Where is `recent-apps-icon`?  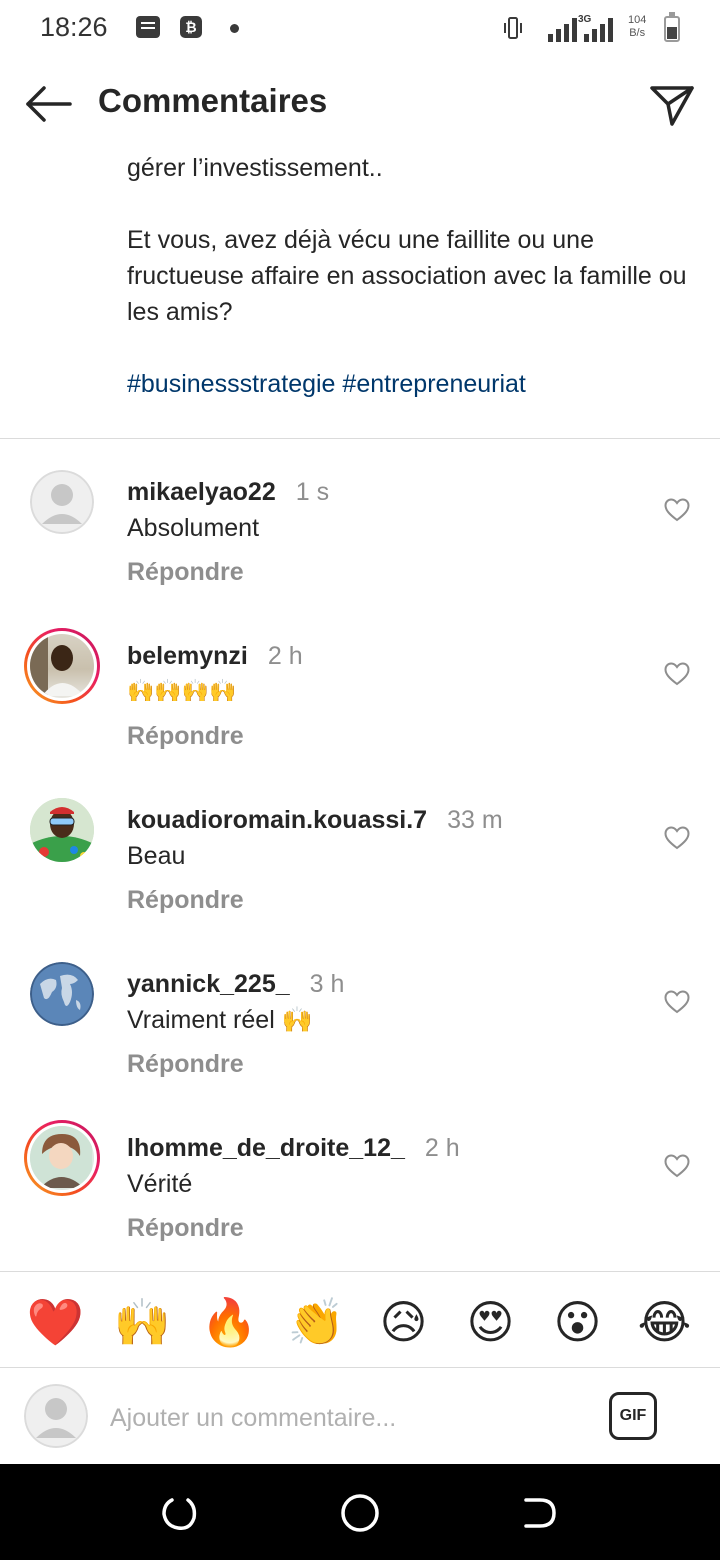
recent-apps-icon is located at coordinates (179, 1513).